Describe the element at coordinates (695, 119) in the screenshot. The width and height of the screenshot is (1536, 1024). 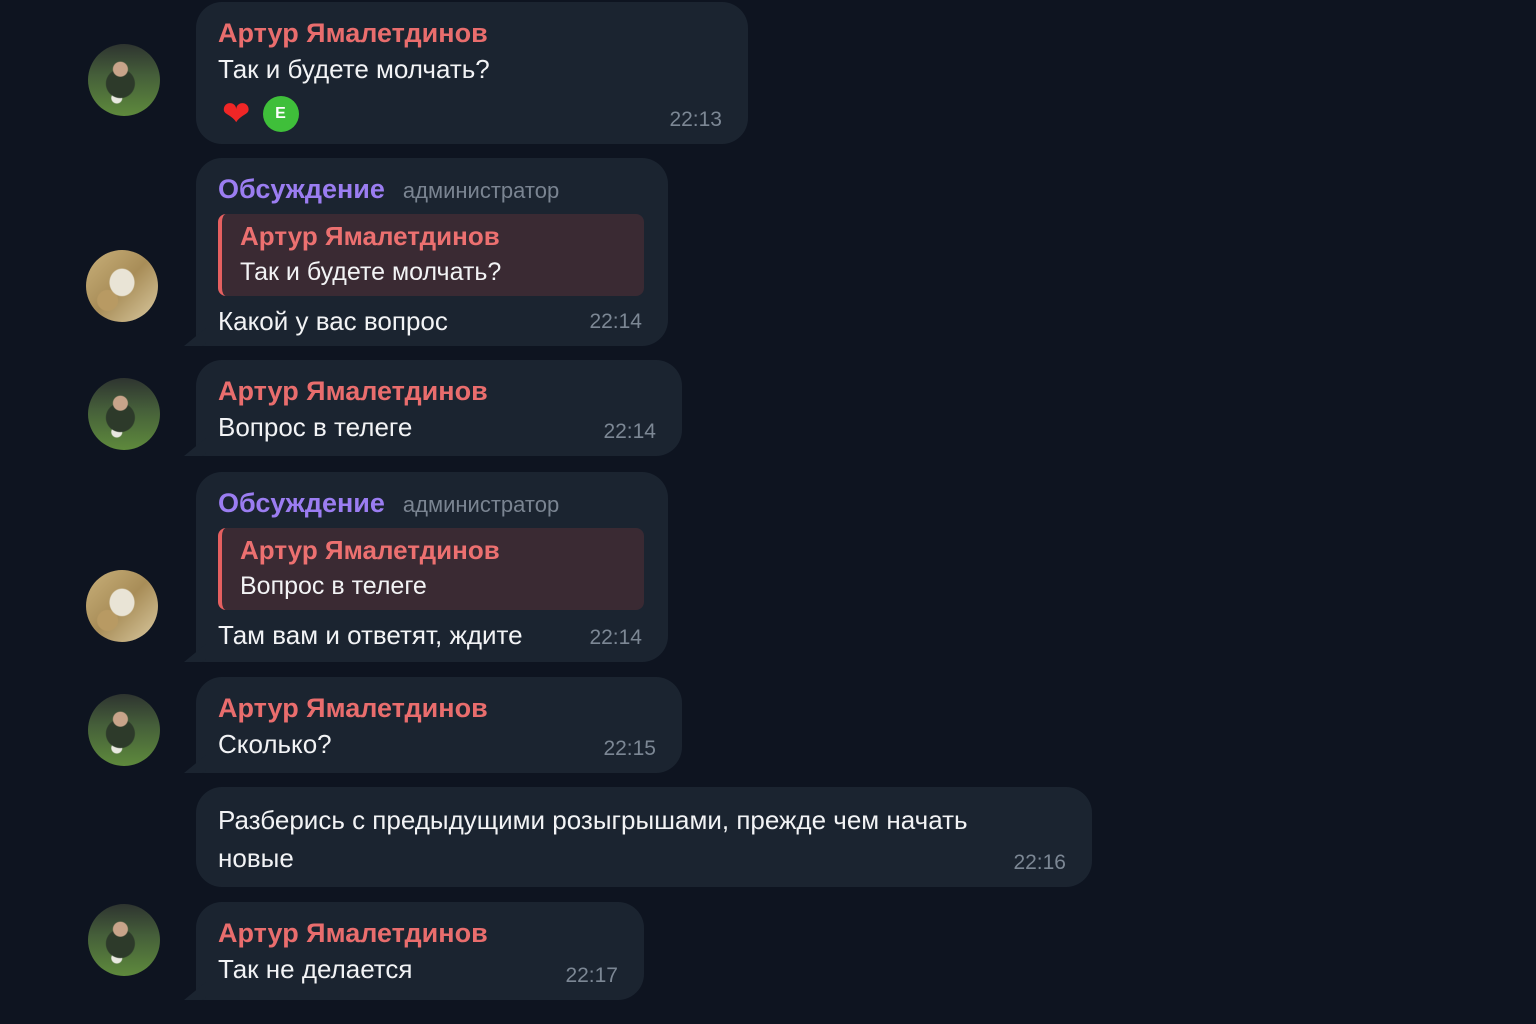
I see `message-time: 22:13` at that location.